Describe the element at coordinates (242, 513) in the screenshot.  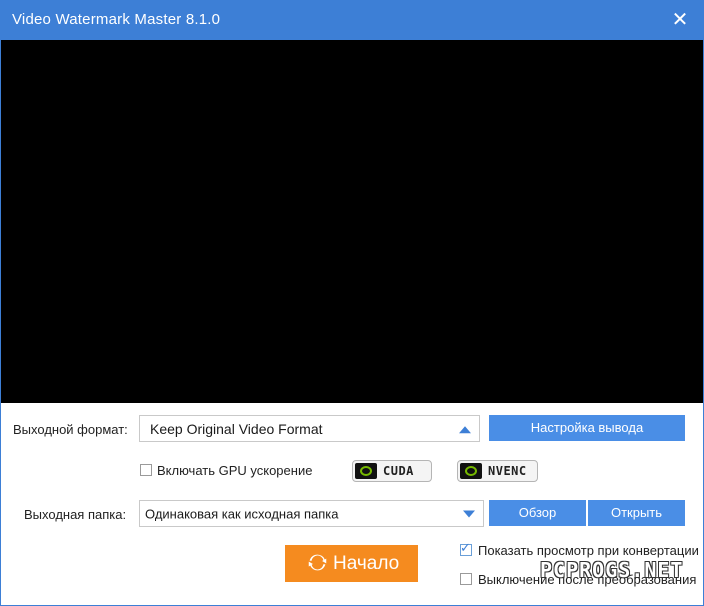
I see `output-folder-value: Одинаковая как исходная папка` at that location.